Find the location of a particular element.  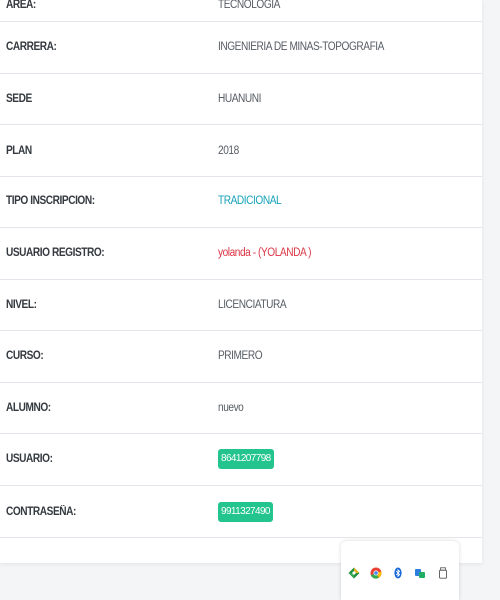

detail-row-carrera: CARRERA: INGENIERIA DE MINAS-TOPOGRAFIA is located at coordinates (241, 48).